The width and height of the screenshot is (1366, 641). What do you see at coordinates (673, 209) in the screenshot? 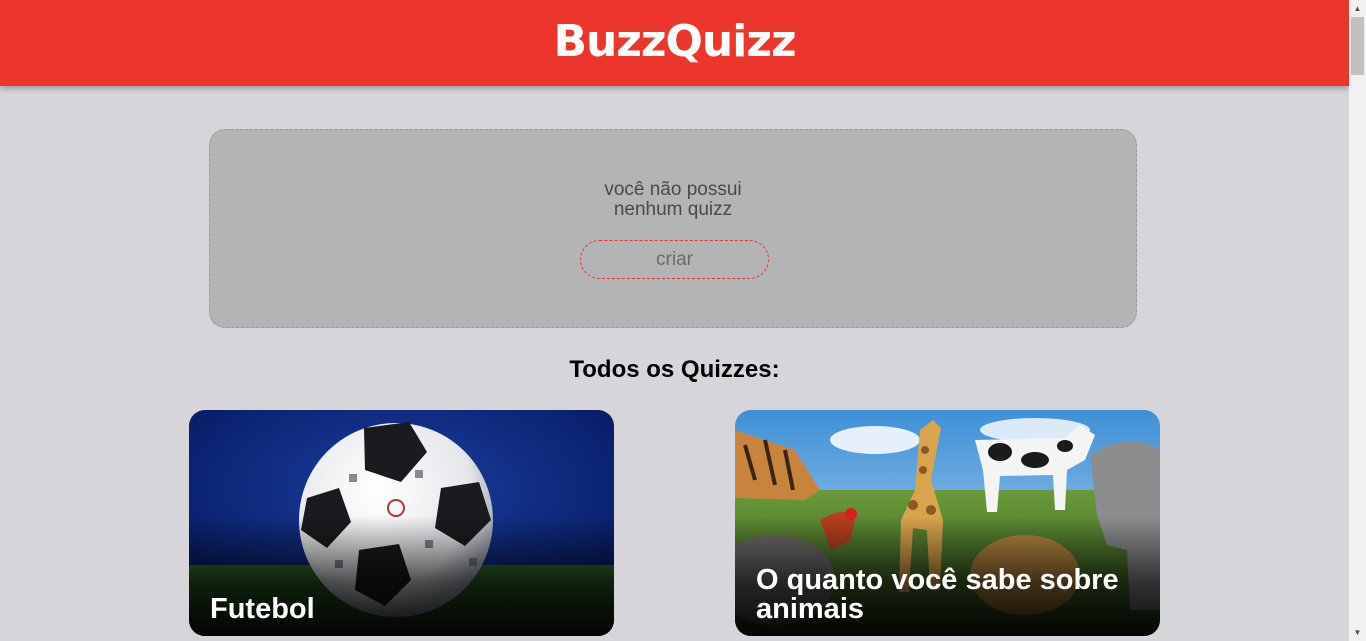
I see `empty-message-line-2: nenhum quizz` at bounding box center [673, 209].